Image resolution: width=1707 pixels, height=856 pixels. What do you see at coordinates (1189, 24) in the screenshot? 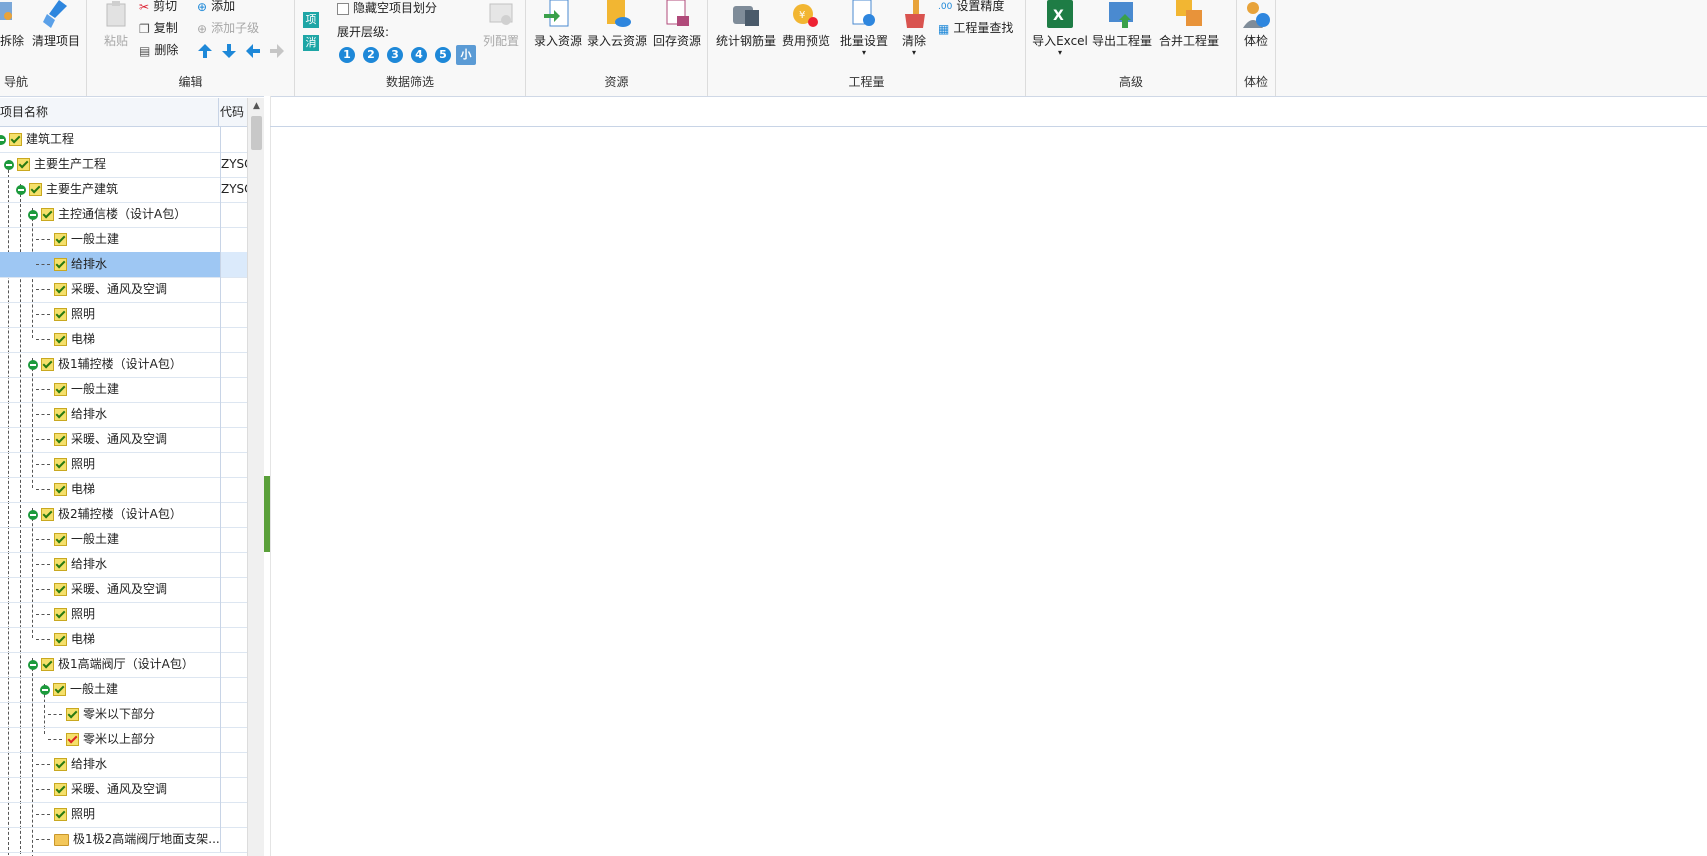
I see `merge-quantity-button: 合并工程量` at bounding box center [1189, 24].